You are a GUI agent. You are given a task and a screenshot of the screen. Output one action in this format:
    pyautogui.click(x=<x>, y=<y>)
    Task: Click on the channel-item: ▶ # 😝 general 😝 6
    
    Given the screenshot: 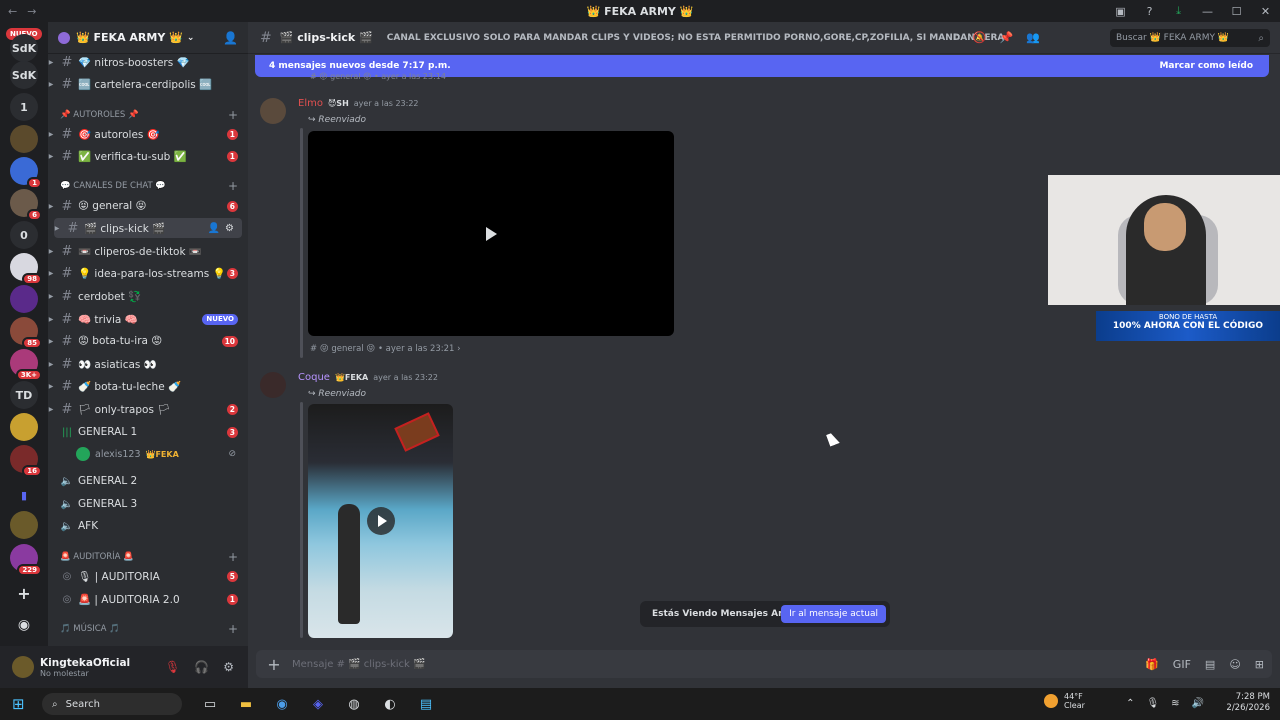 What is the action you would take?
    pyautogui.click(x=148, y=206)
    